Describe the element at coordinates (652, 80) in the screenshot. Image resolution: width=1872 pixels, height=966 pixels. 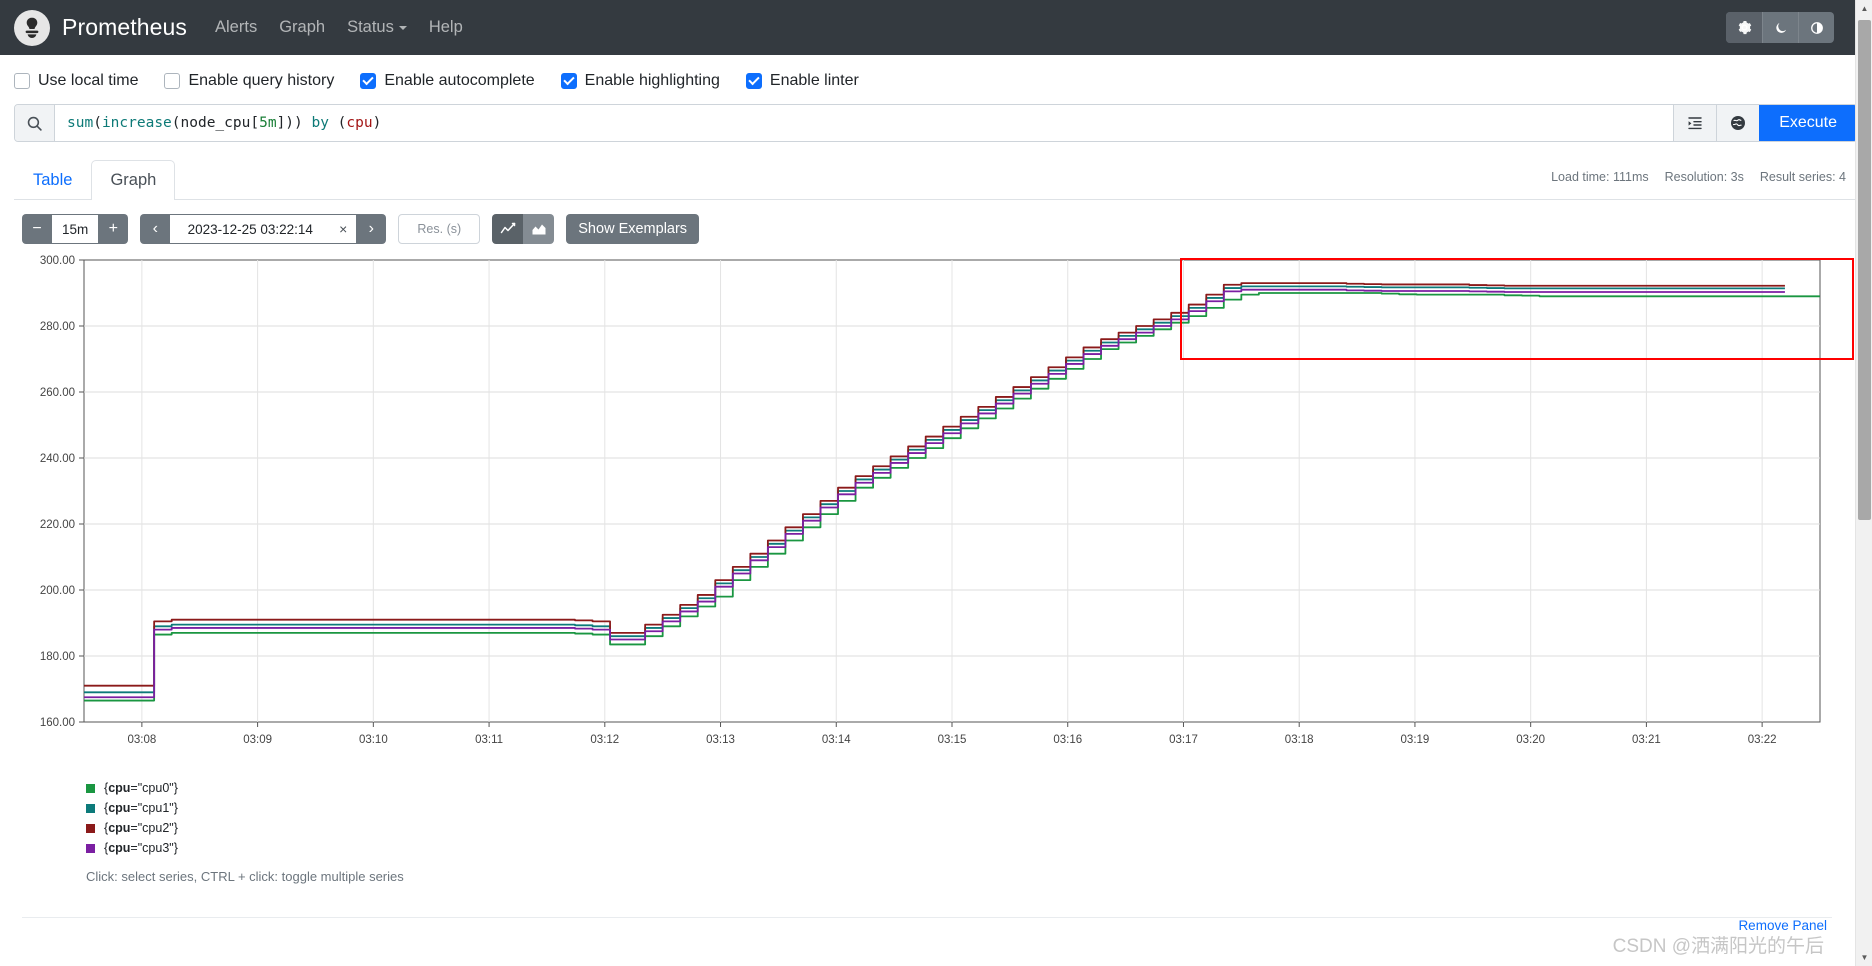
I see `option-label: Enable highlighting` at that location.